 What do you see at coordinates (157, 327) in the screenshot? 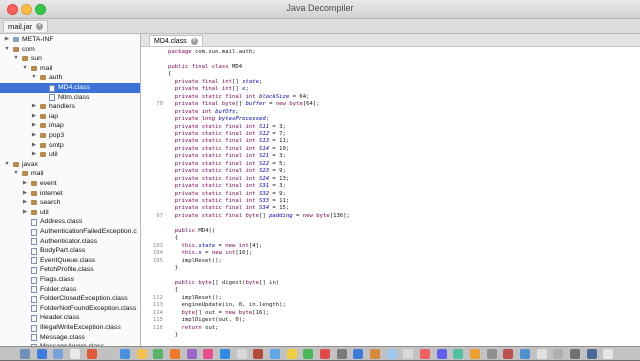
I see `line-number: 116` at bounding box center [157, 327].